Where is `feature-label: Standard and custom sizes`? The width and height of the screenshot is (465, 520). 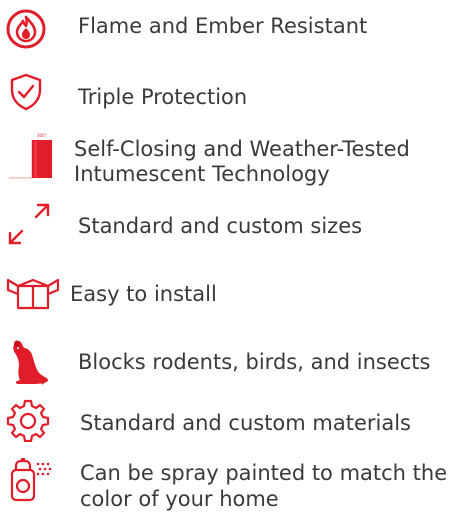
feature-label: Standard and custom sizes is located at coordinates (220, 226).